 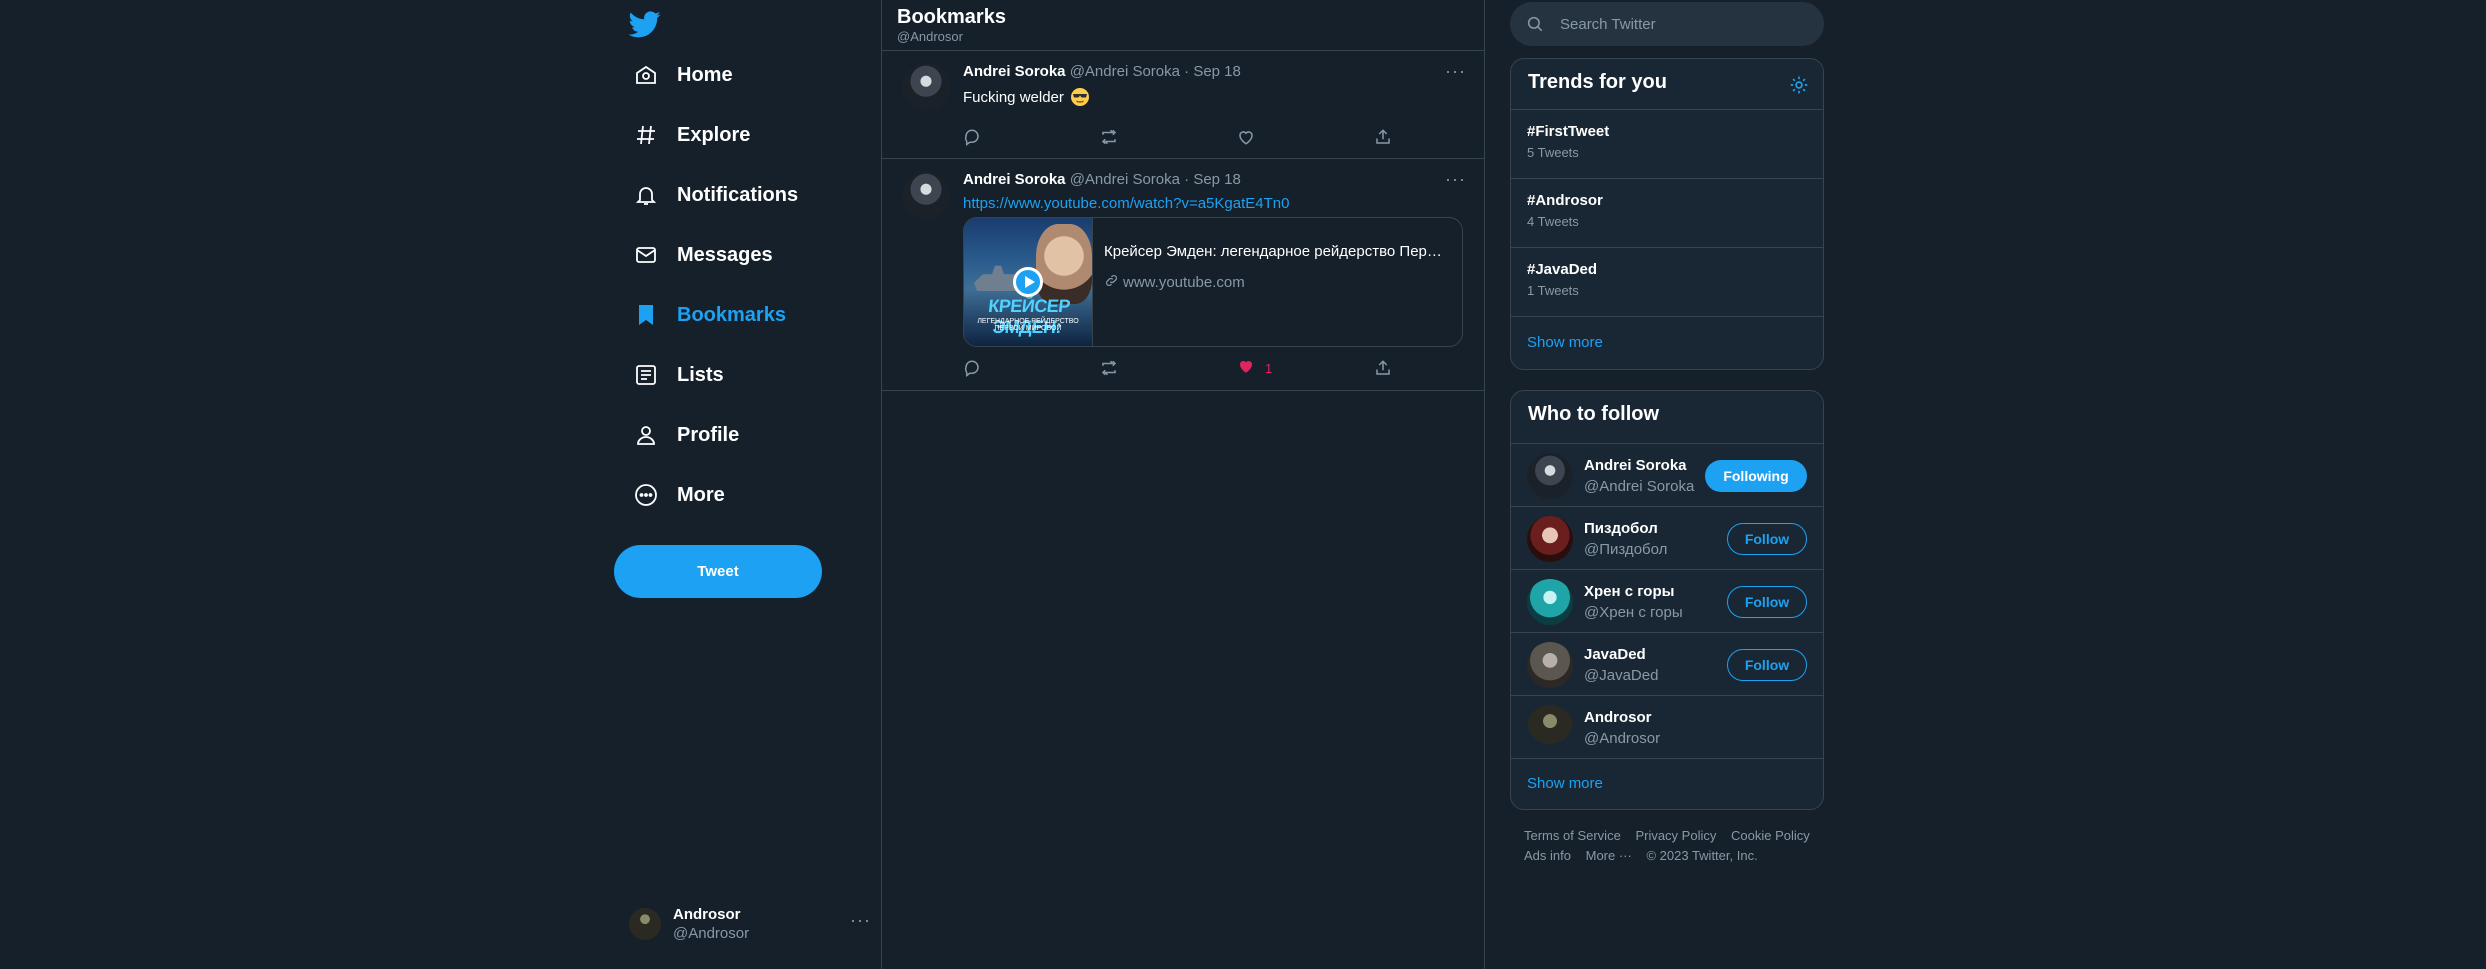 What do you see at coordinates (1675, 835) in the screenshot?
I see `privacy-link: Privacy Policy` at bounding box center [1675, 835].